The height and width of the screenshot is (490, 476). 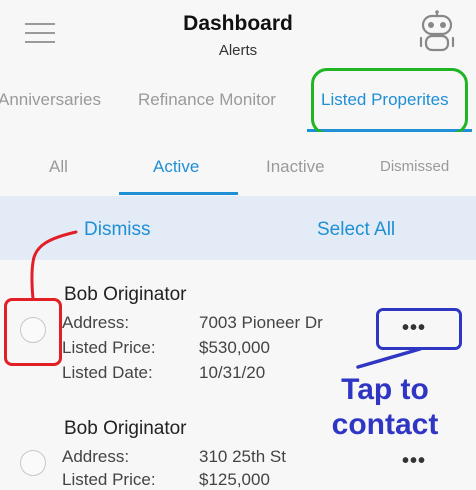 What do you see at coordinates (33, 332) in the screenshot?
I see `annotation-red-box` at bounding box center [33, 332].